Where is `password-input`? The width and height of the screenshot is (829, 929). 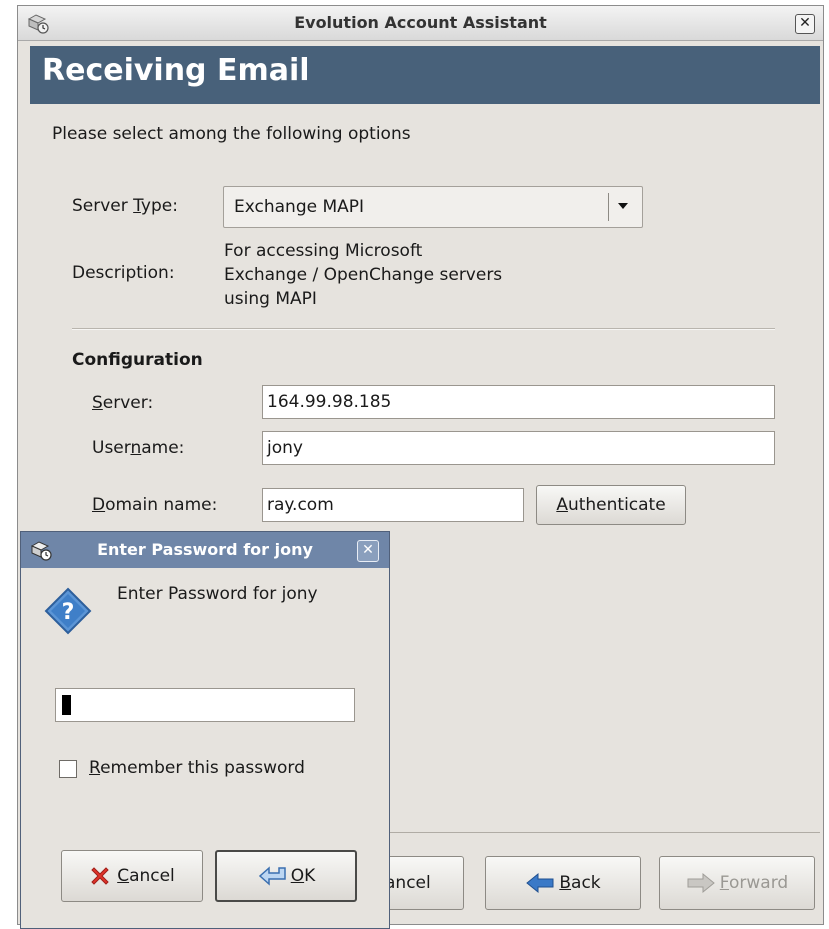
password-input is located at coordinates (205, 705).